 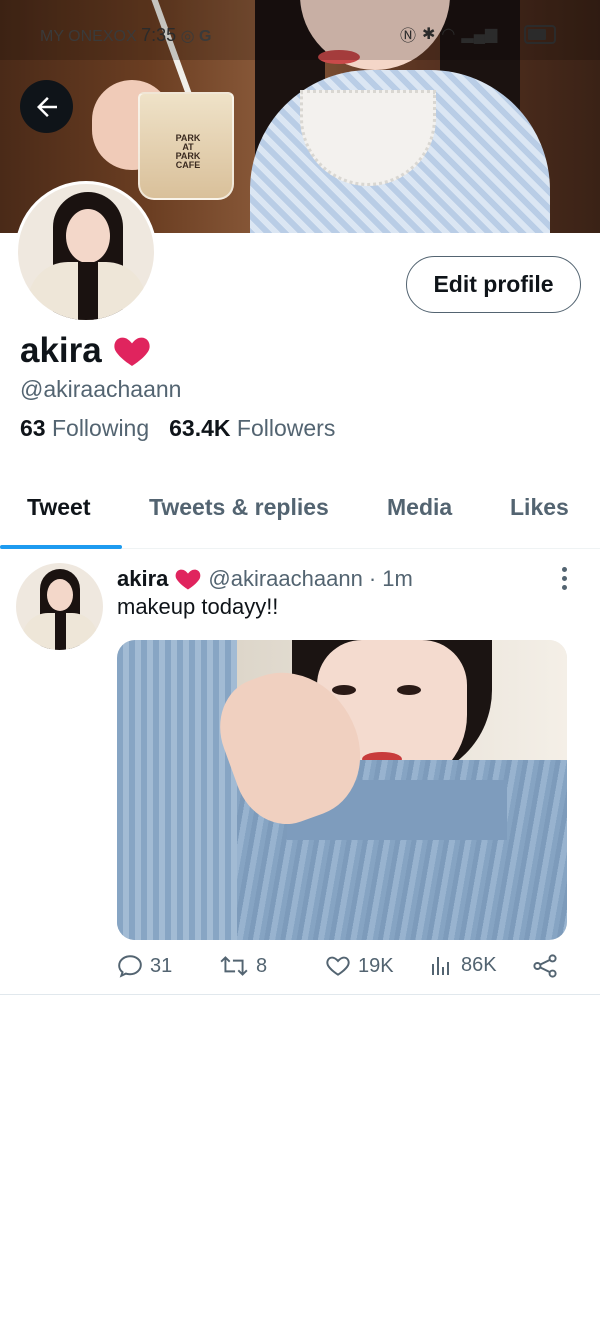 What do you see at coordinates (177, 790) in the screenshot?
I see `media-arm` at bounding box center [177, 790].